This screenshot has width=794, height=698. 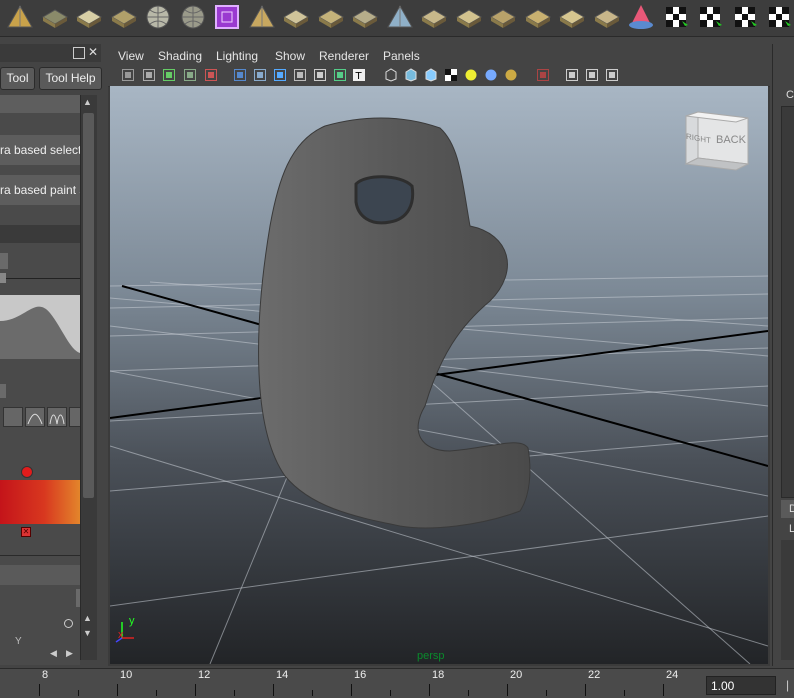 What do you see at coordinates (359, 75) in the screenshot?
I see `text-icon: T` at bounding box center [359, 75].